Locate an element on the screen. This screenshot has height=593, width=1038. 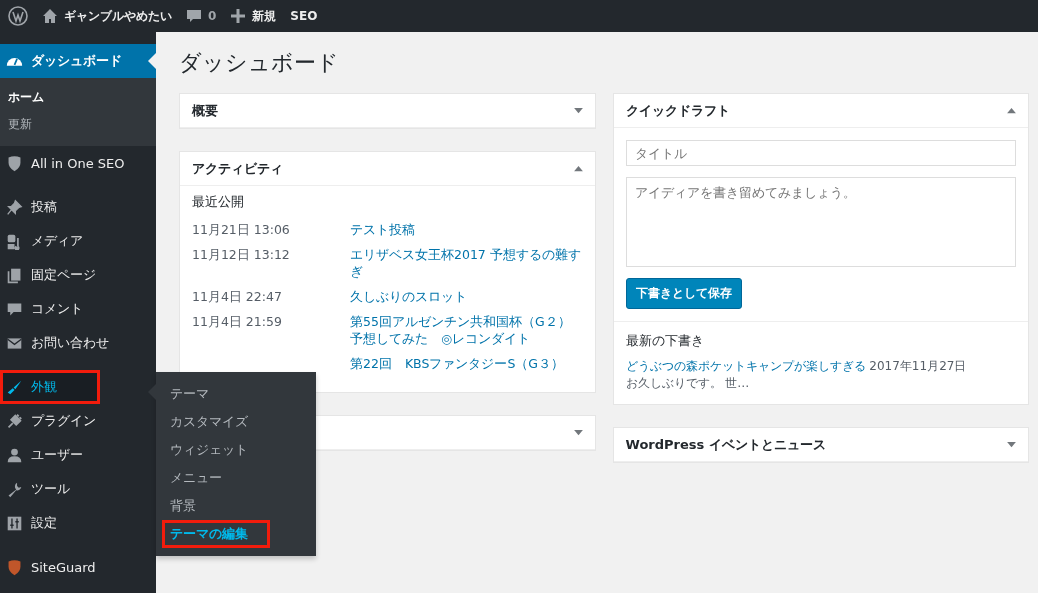
submenu-item: テーマ is located at coordinates (236, 394).